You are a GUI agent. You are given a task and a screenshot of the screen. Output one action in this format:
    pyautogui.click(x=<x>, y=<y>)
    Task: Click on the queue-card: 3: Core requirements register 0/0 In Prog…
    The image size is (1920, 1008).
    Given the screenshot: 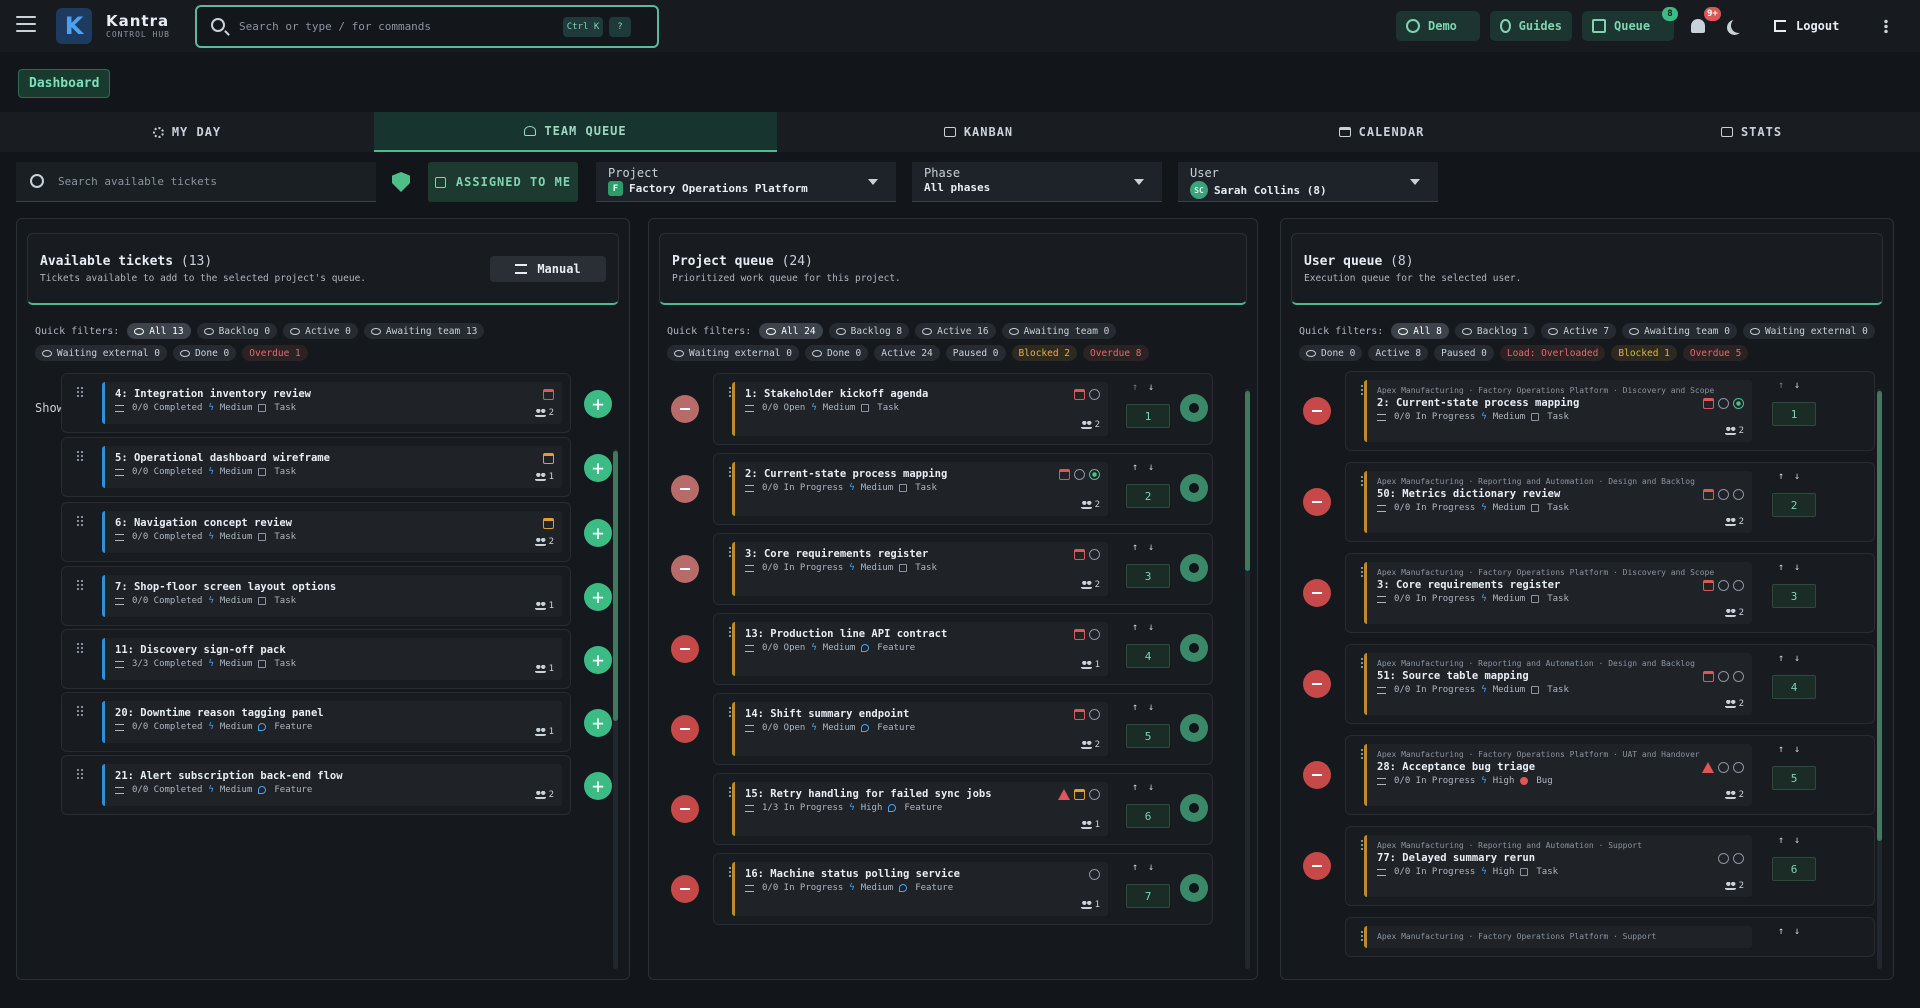 What is the action you would take?
    pyautogui.click(x=963, y=569)
    